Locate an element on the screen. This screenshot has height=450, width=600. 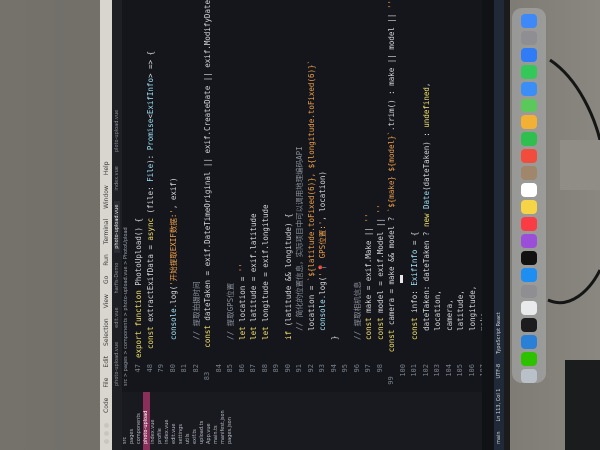
code-text: camera, is located at coordinates (450, 328).